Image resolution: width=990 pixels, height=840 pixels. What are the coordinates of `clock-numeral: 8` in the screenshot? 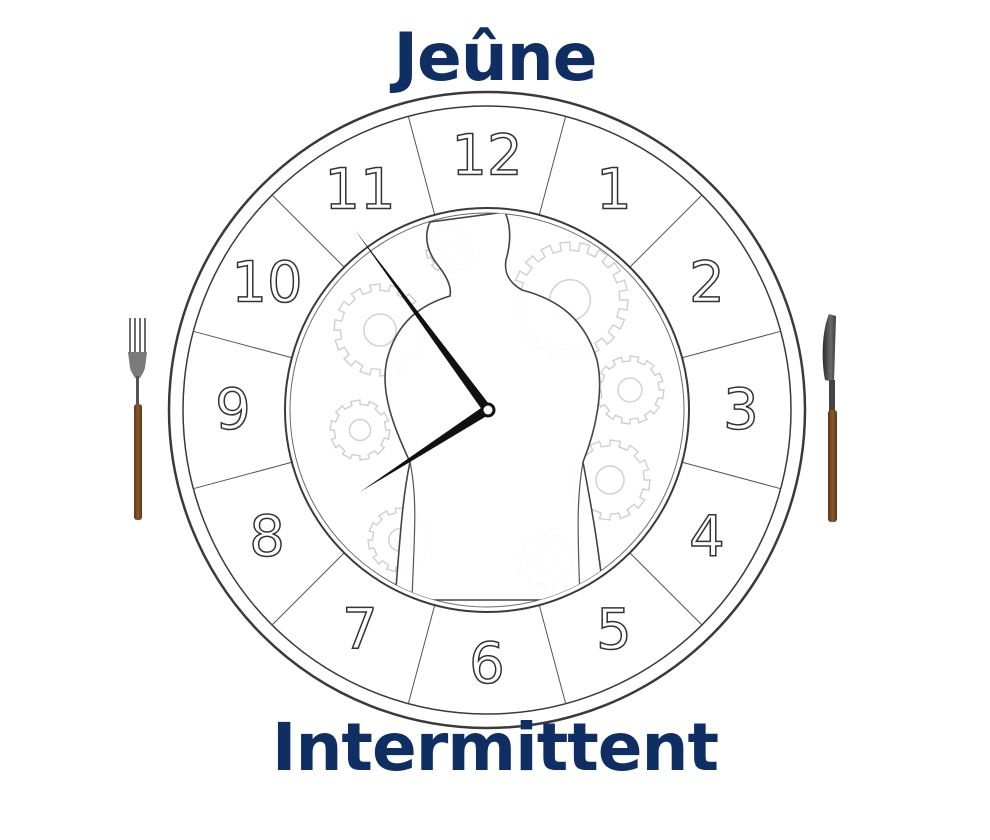 It's located at (267, 537).